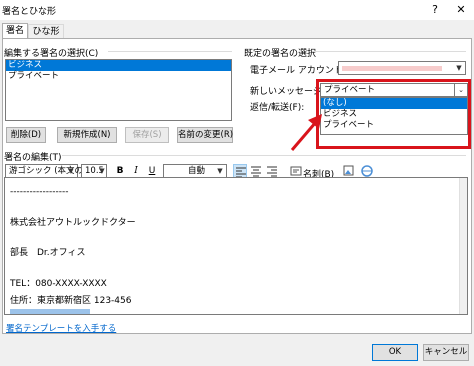 The height and width of the screenshot is (366, 474). What do you see at coordinates (29, 12) in the screenshot?
I see `window-title: 署名とひな形` at bounding box center [29, 12].